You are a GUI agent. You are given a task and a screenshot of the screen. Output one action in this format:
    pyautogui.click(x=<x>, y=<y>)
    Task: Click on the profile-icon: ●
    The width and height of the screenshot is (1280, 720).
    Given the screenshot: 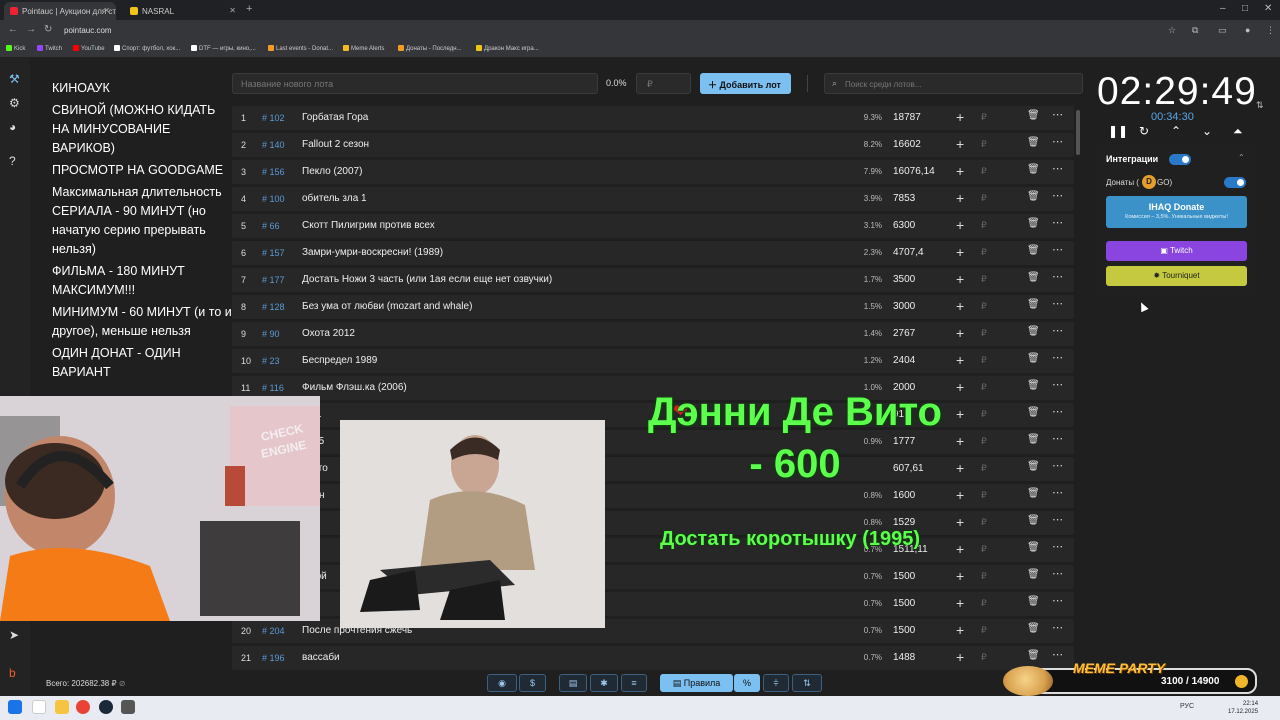 What is the action you would take?
    pyautogui.click(x=1247, y=30)
    